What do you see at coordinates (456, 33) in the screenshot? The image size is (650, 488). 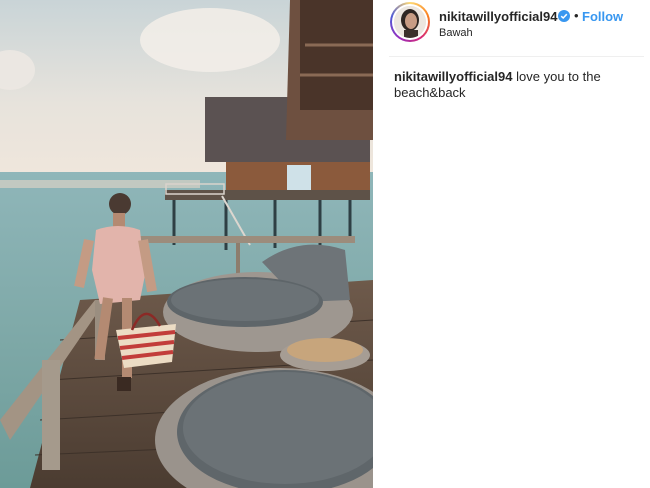 I see `location-link: Bawah` at bounding box center [456, 33].